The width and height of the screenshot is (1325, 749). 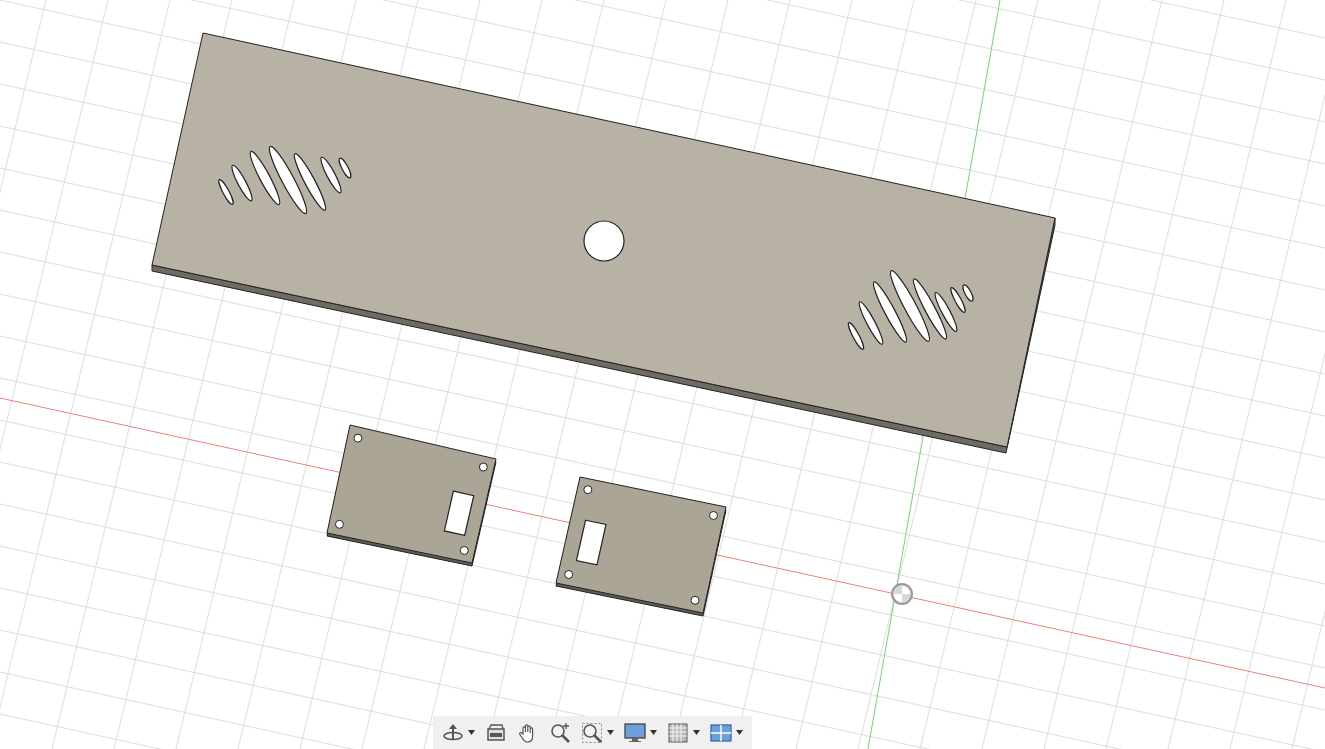 I want to click on origin-icon, so click(x=902, y=594).